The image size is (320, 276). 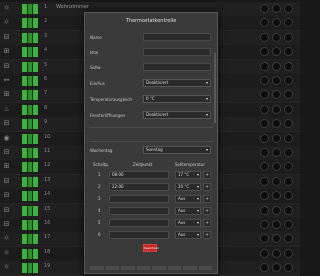 I want to click on name-field, so click(x=177, y=37).